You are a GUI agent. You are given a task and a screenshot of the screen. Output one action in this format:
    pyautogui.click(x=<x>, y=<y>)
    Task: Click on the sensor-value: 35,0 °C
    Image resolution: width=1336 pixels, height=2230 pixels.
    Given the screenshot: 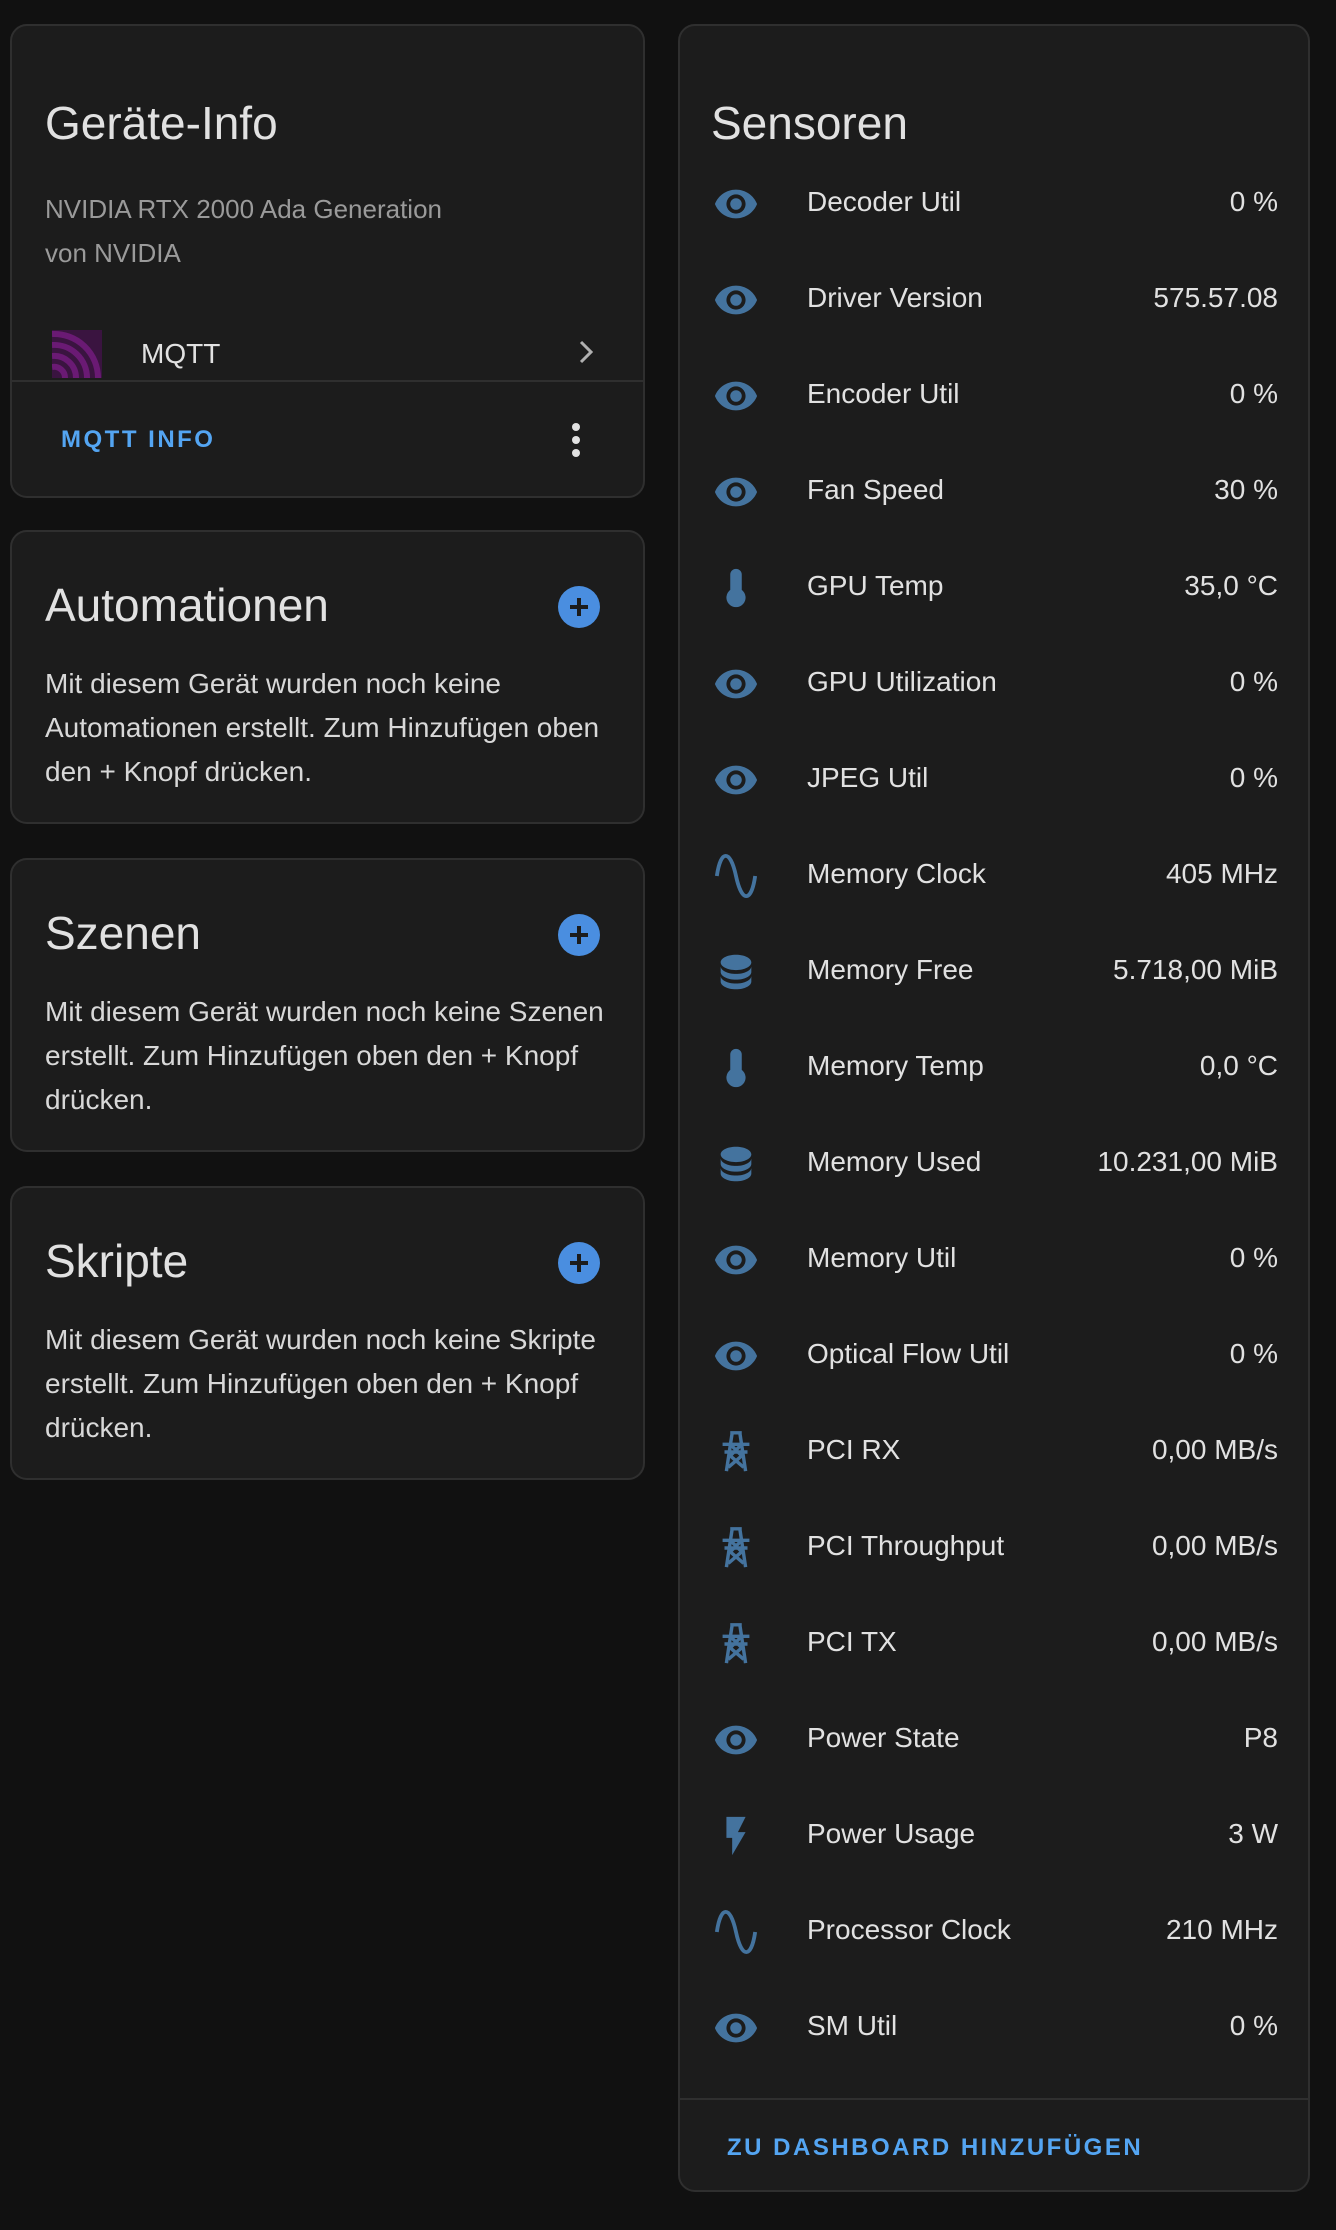 What is the action you would take?
    pyautogui.click(x=1231, y=585)
    